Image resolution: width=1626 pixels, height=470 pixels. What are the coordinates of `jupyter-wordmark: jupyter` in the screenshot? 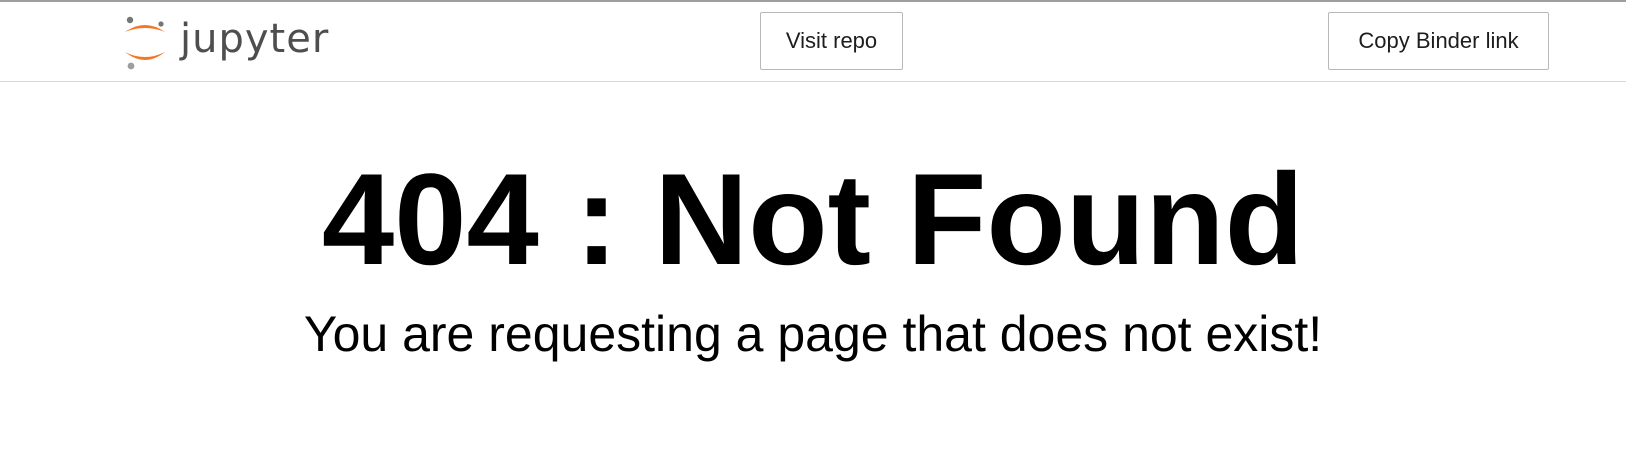 It's located at (255, 39).